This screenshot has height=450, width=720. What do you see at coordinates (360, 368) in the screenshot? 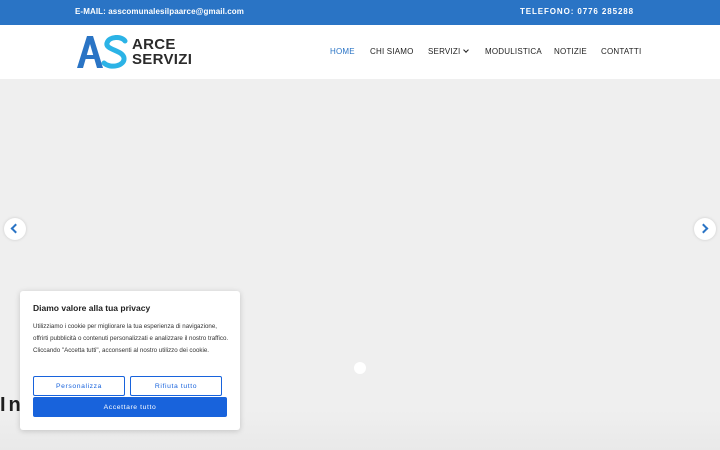
I see `slider-dot` at bounding box center [360, 368].